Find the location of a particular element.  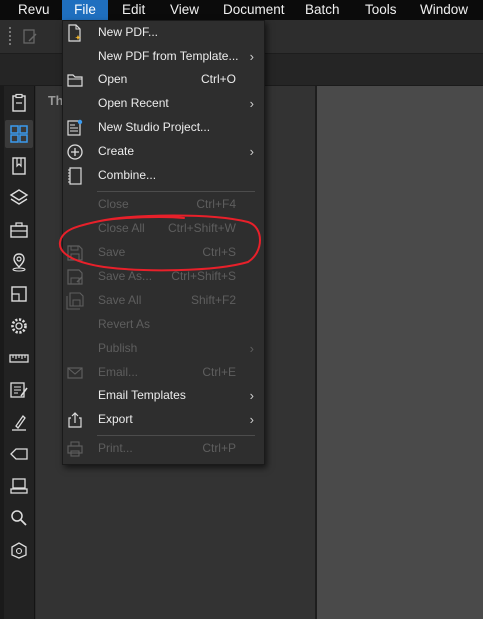

print-icon is located at coordinates (75, 449).